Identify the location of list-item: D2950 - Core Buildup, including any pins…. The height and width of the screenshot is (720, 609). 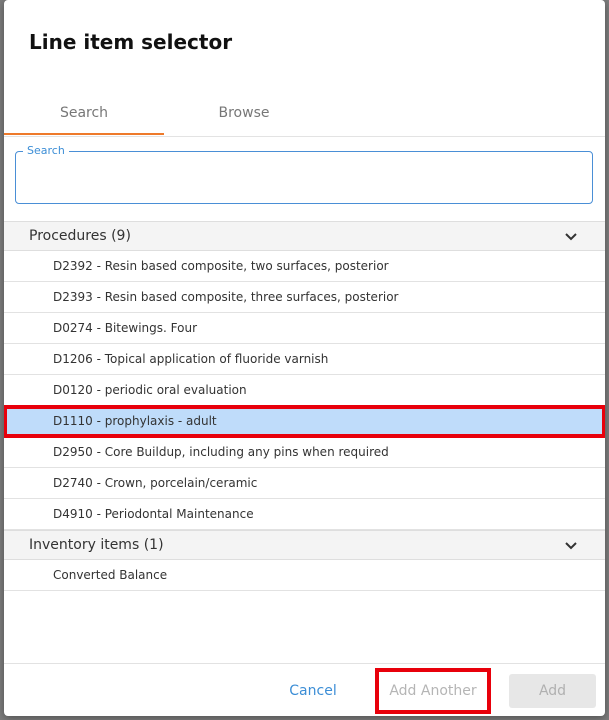
(304, 452).